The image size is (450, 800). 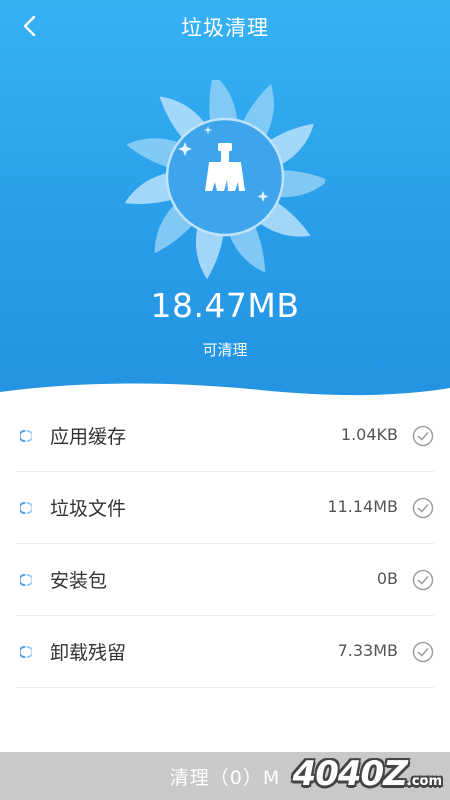 I want to click on cleanable-size: 18.47MB, so click(x=225, y=305).